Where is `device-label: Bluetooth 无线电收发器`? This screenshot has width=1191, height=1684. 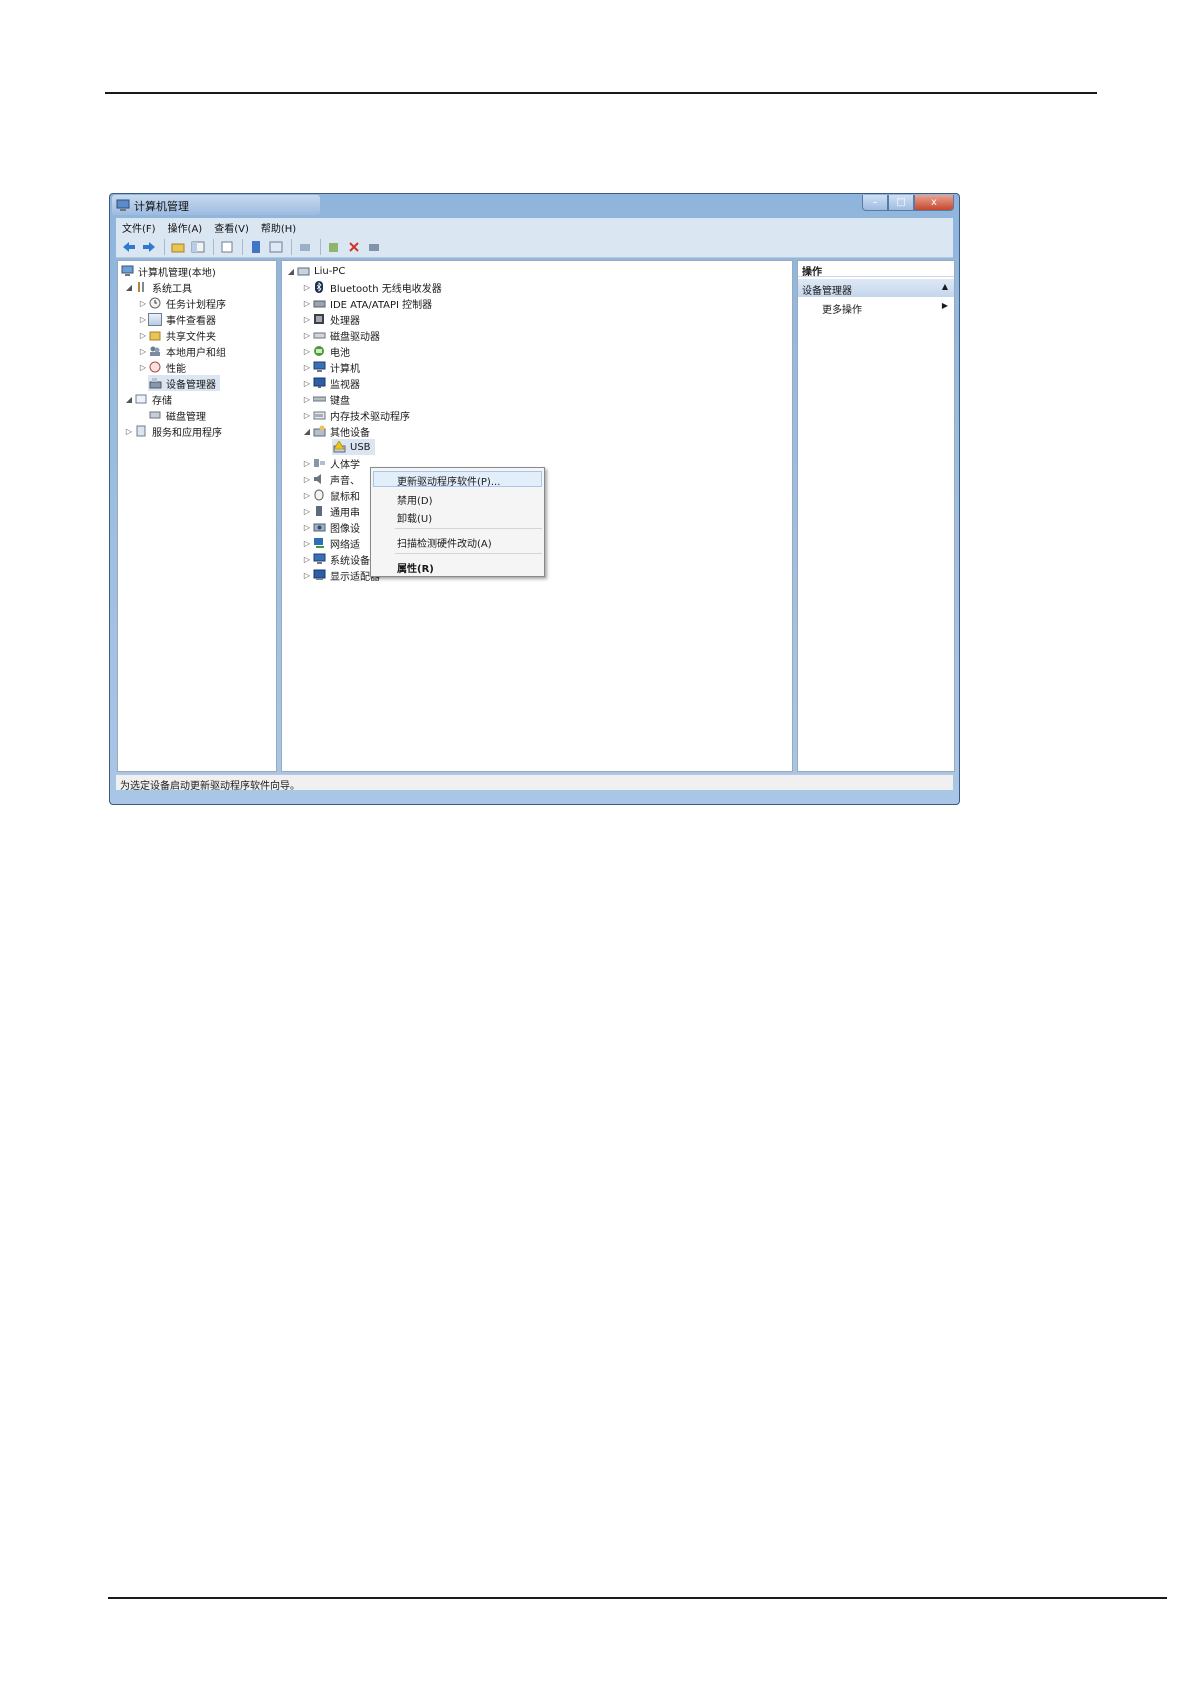 device-label: Bluetooth 无线电收发器 is located at coordinates (386, 289).